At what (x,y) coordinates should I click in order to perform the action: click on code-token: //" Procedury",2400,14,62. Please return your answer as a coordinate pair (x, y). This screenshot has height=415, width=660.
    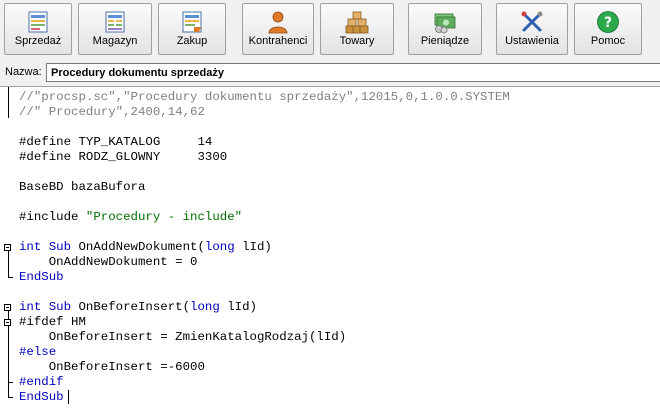
    Looking at the image, I should click on (112, 112).